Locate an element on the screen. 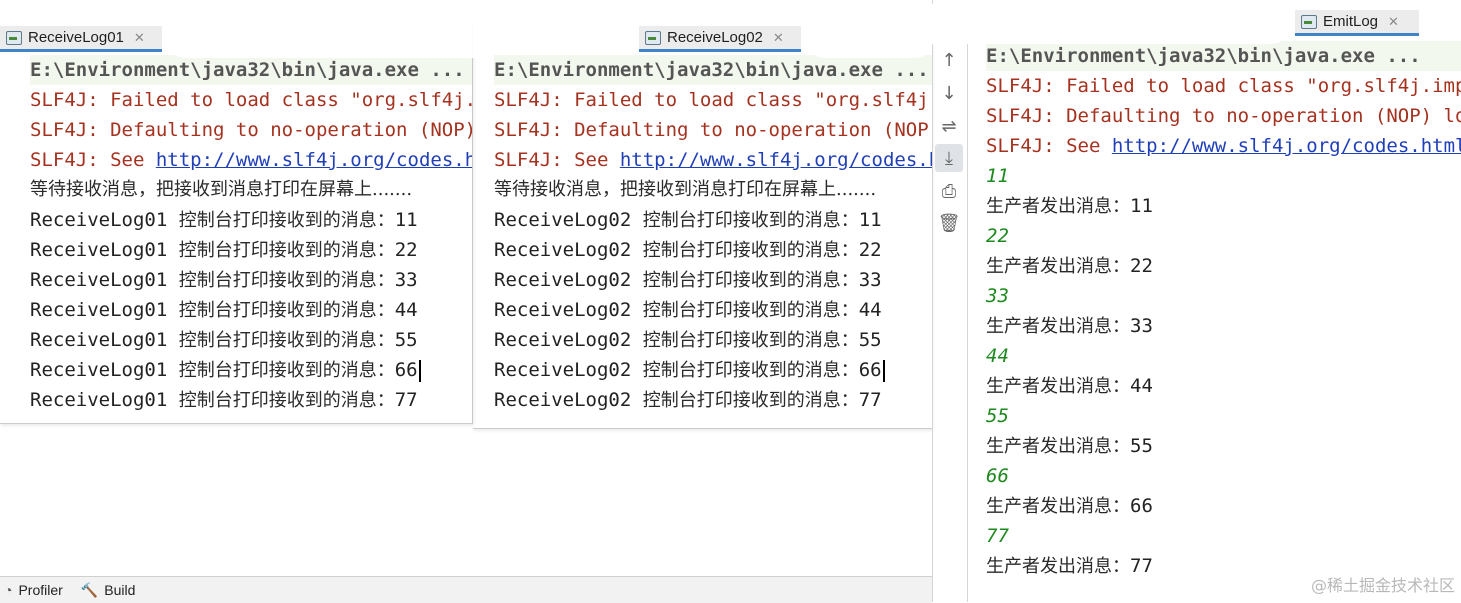 This screenshot has width=1461, height=603. received-line: ReceiveLog02 控制台打印接收到的消息：55 is located at coordinates (688, 340).